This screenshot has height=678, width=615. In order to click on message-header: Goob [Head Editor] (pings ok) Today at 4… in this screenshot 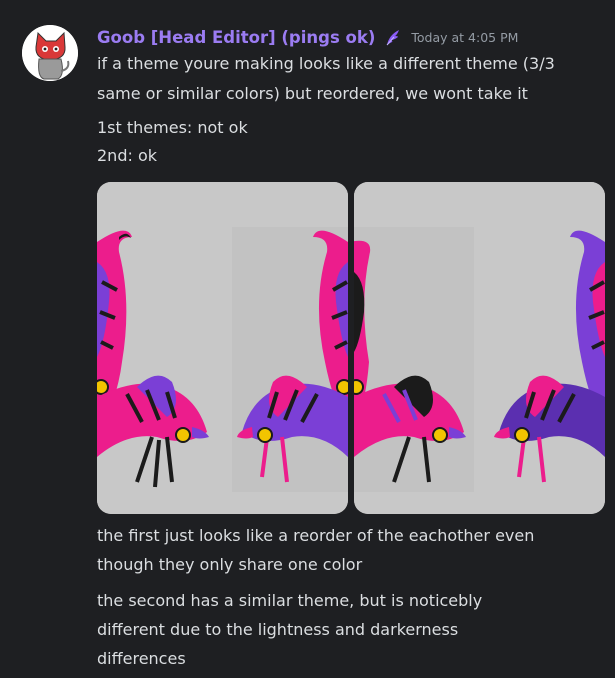, I will do `click(307, 37)`.